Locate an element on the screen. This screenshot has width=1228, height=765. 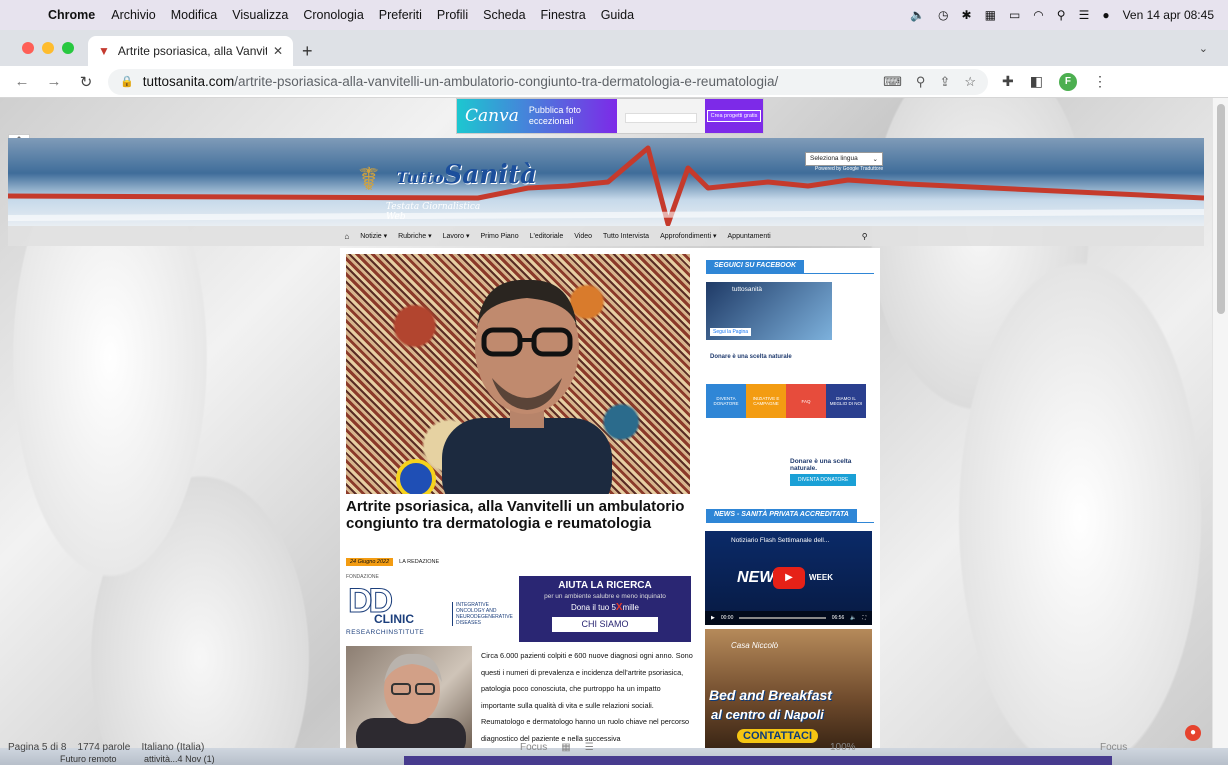
doc-page-count: Pagina 5 di 8 is located at coordinates (37, 747).